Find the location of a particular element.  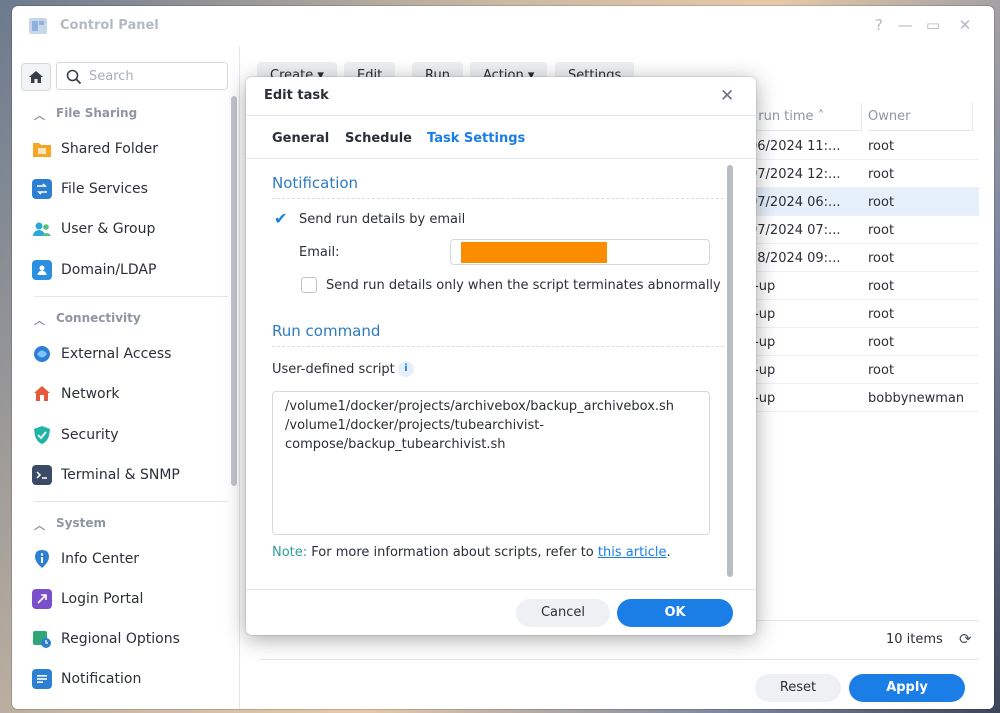

tab-task-settings: Task Settings is located at coordinates (476, 138).